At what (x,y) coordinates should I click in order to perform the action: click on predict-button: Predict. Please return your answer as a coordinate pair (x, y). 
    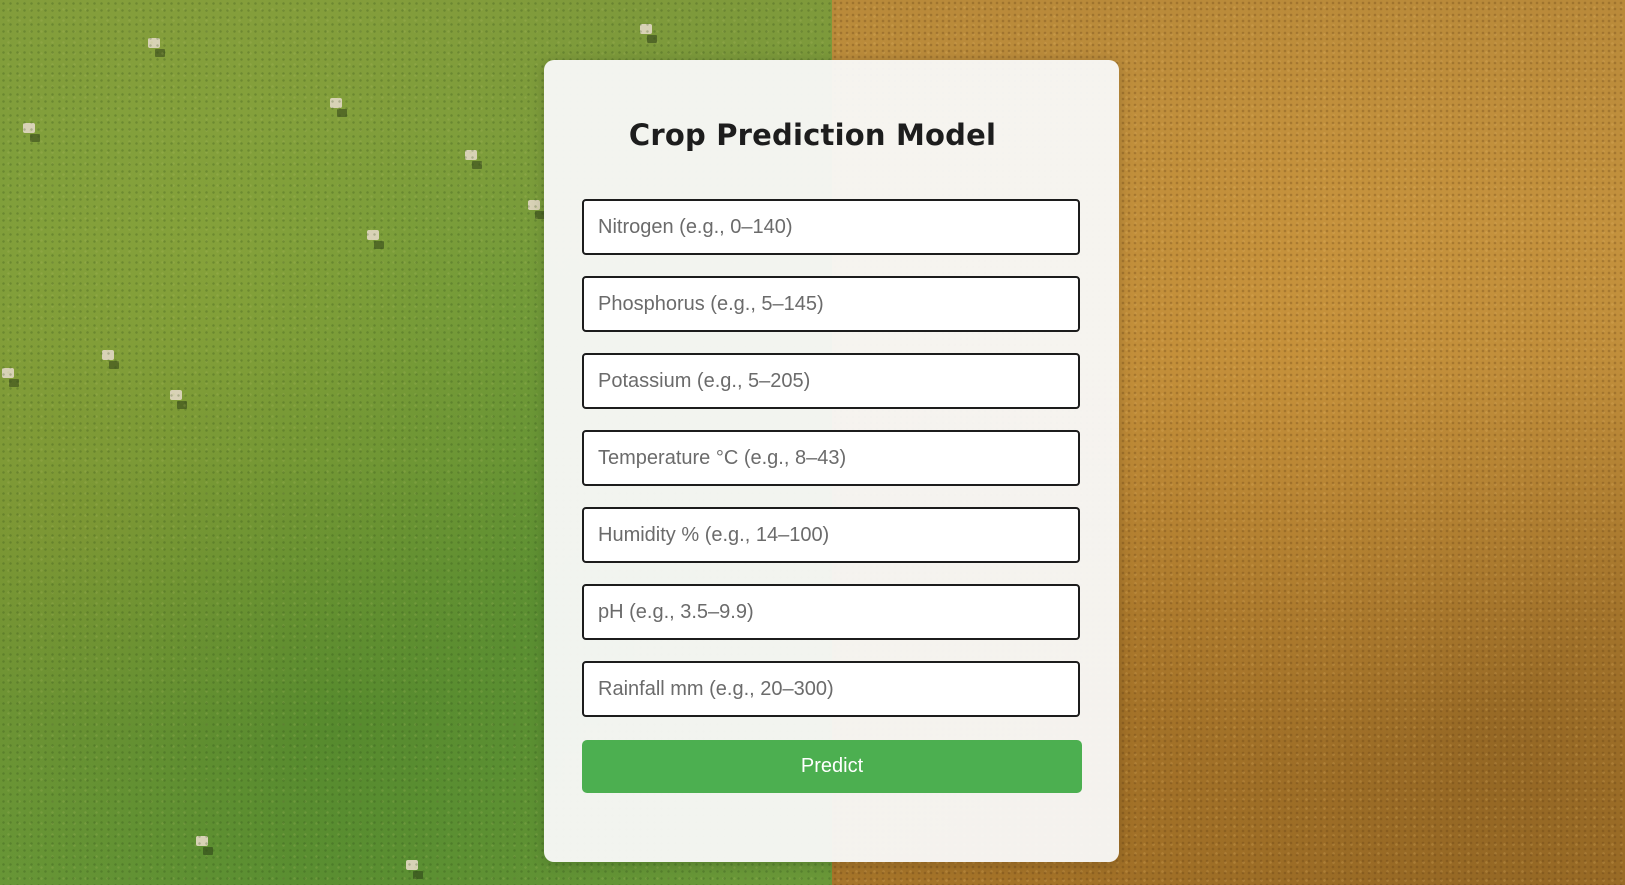
    Looking at the image, I should click on (832, 766).